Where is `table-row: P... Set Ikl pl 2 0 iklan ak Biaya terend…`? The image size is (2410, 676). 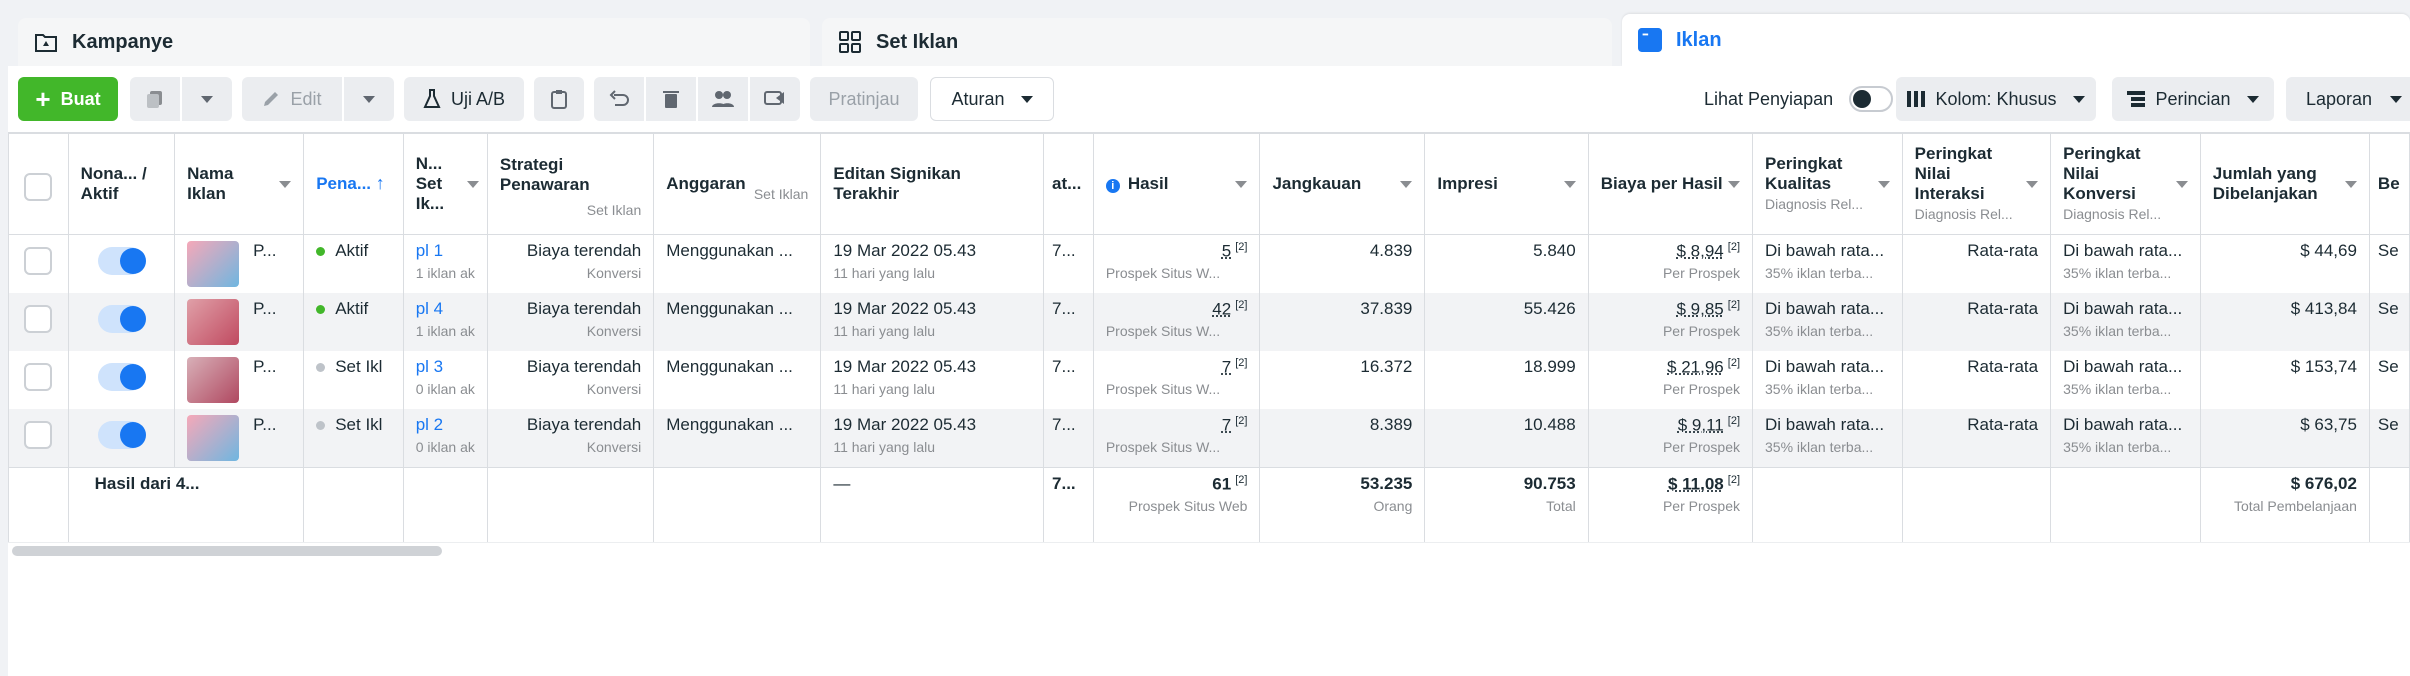
table-row: P... Set Ikl pl 2 0 iklan ak Biaya terend… is located at coordinates (1209, 437).